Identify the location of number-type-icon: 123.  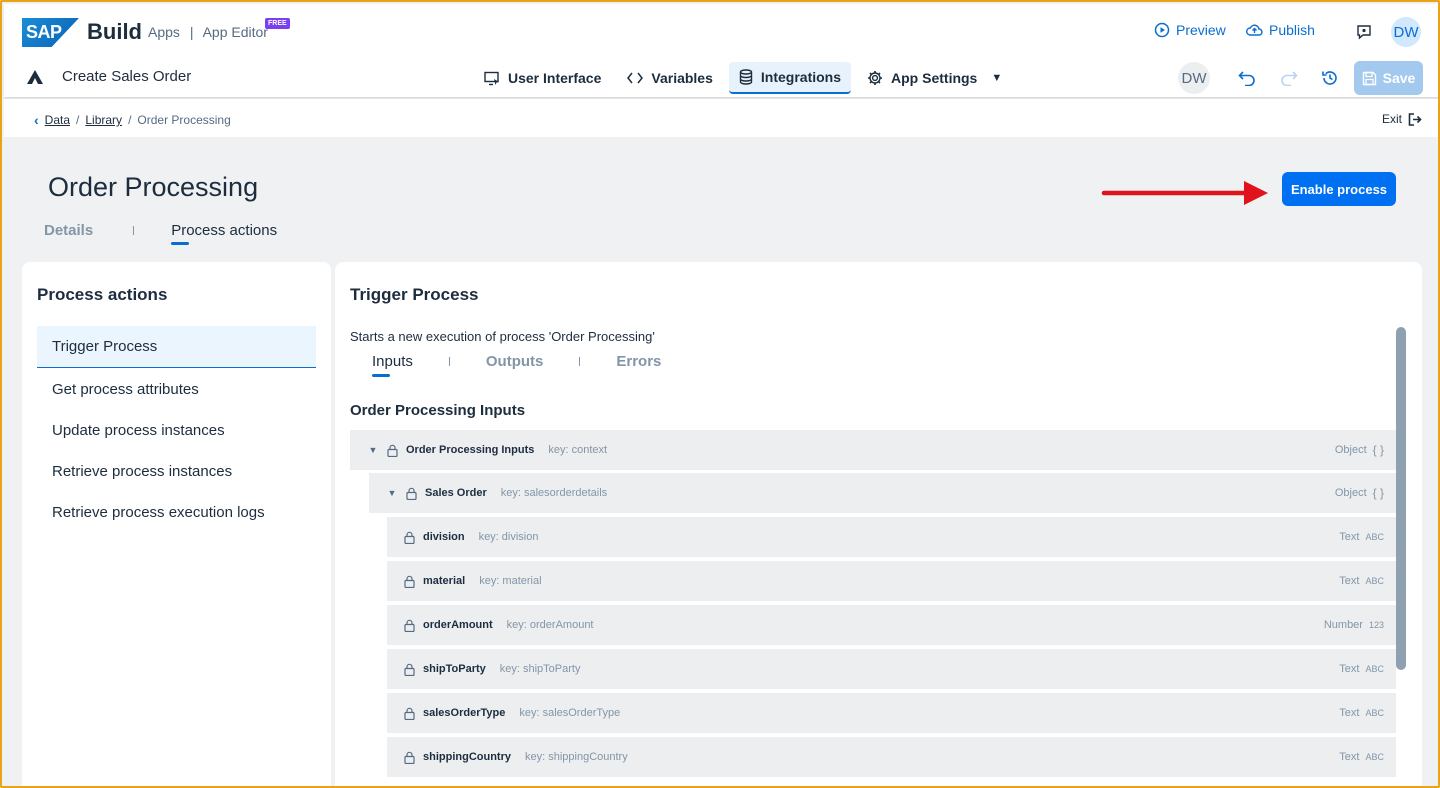
(1376, 625).